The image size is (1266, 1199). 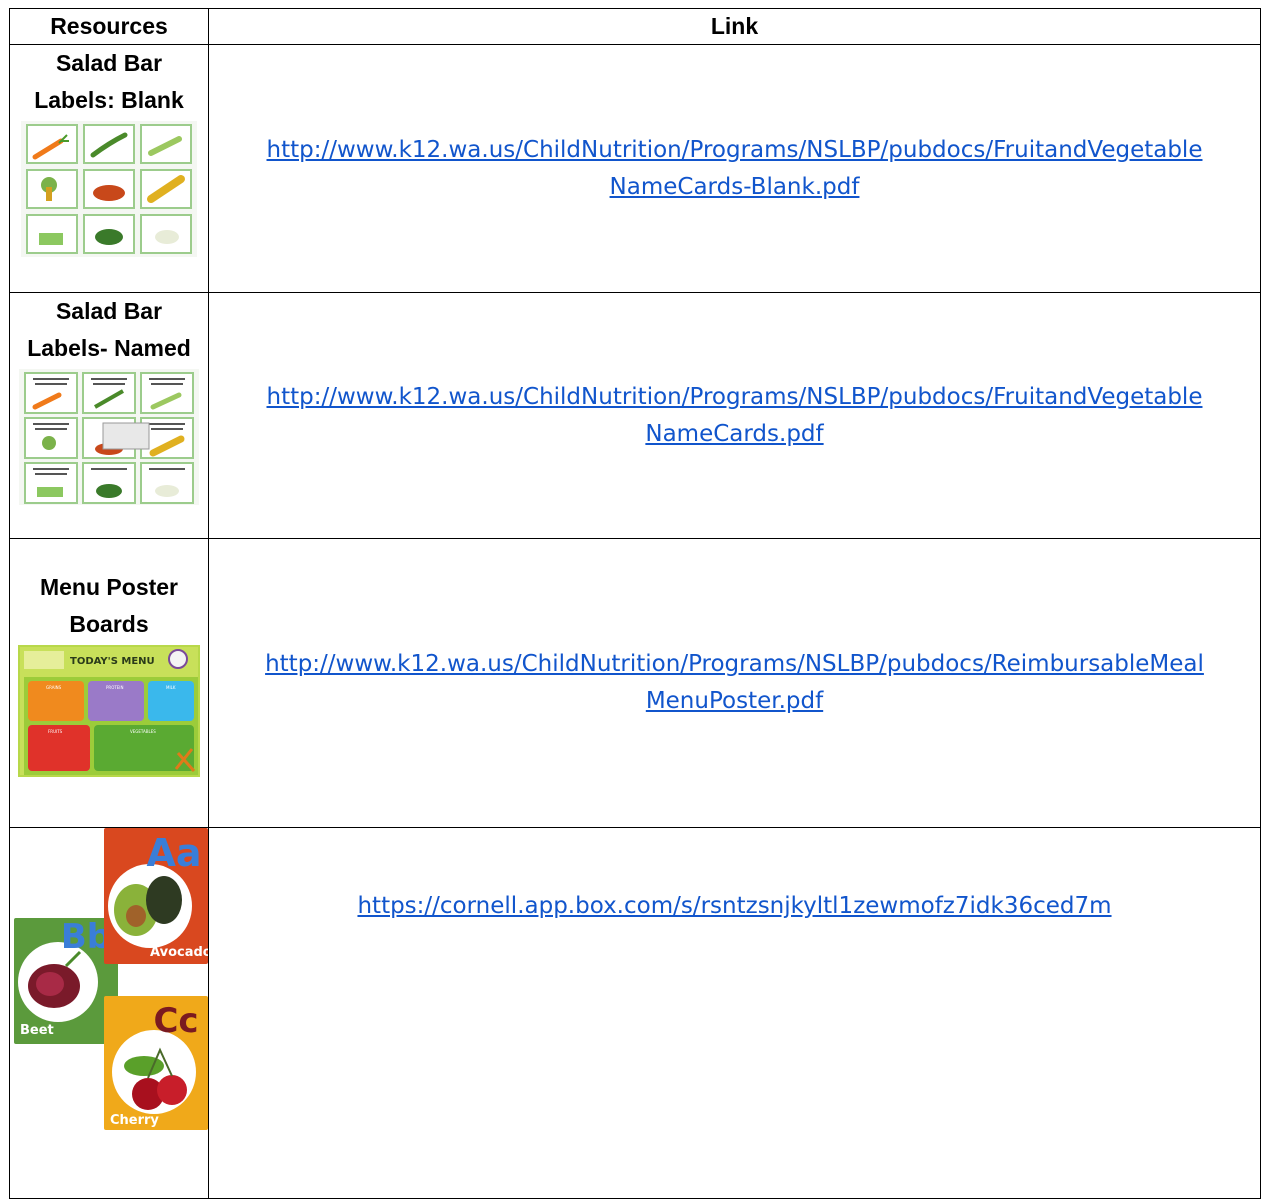 What do you see at coordinates (109, 189) in the screenshot?
I see `salad-bar-blank-thumbnail` at bounding box center [109, 189].